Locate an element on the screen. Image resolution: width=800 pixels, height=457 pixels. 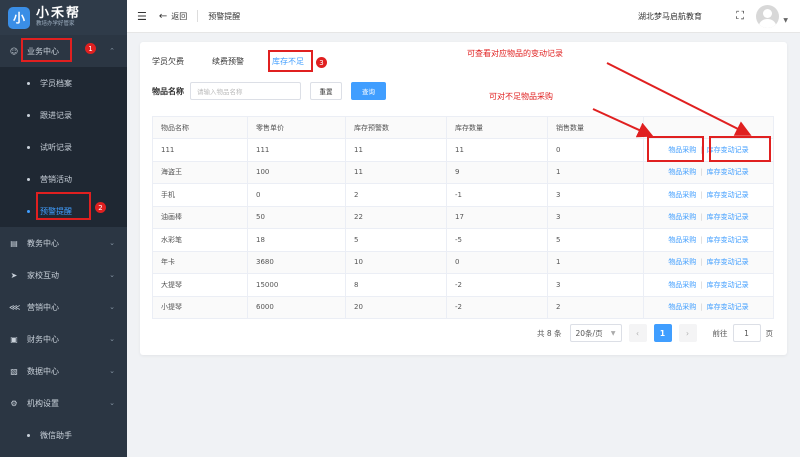
table-cell: 5 is located at coordinates (396, 240).